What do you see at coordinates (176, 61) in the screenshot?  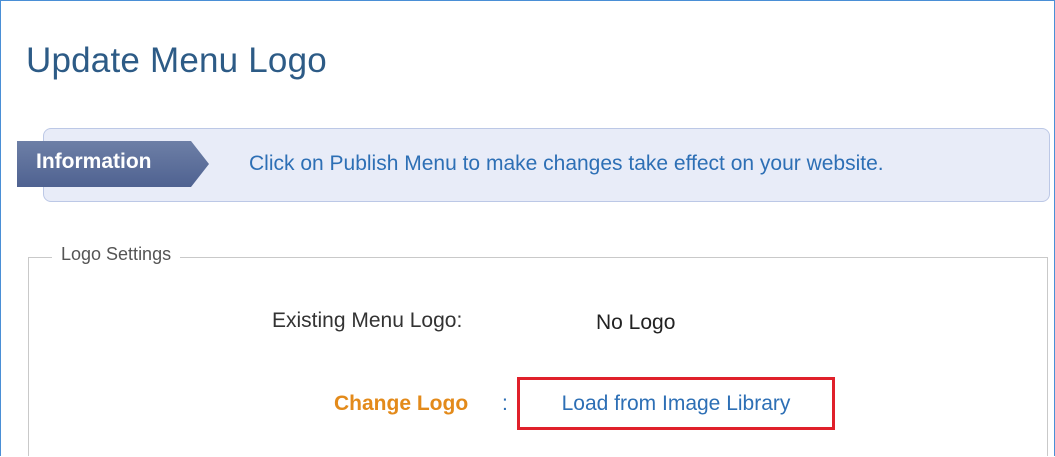 I see `page-title: Update Menu Logo` at bounding box center [176, 61].